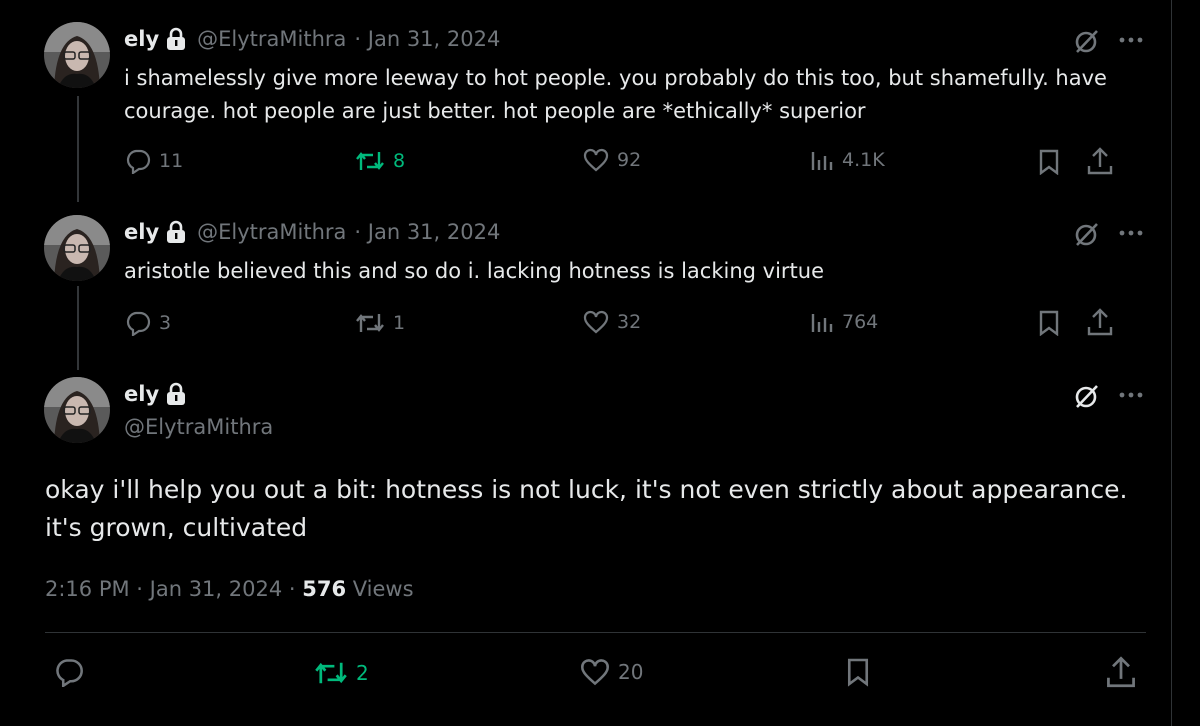 This screenshot has height=726, width=1200. I want to click on like-button: 20, so click(611, 672).